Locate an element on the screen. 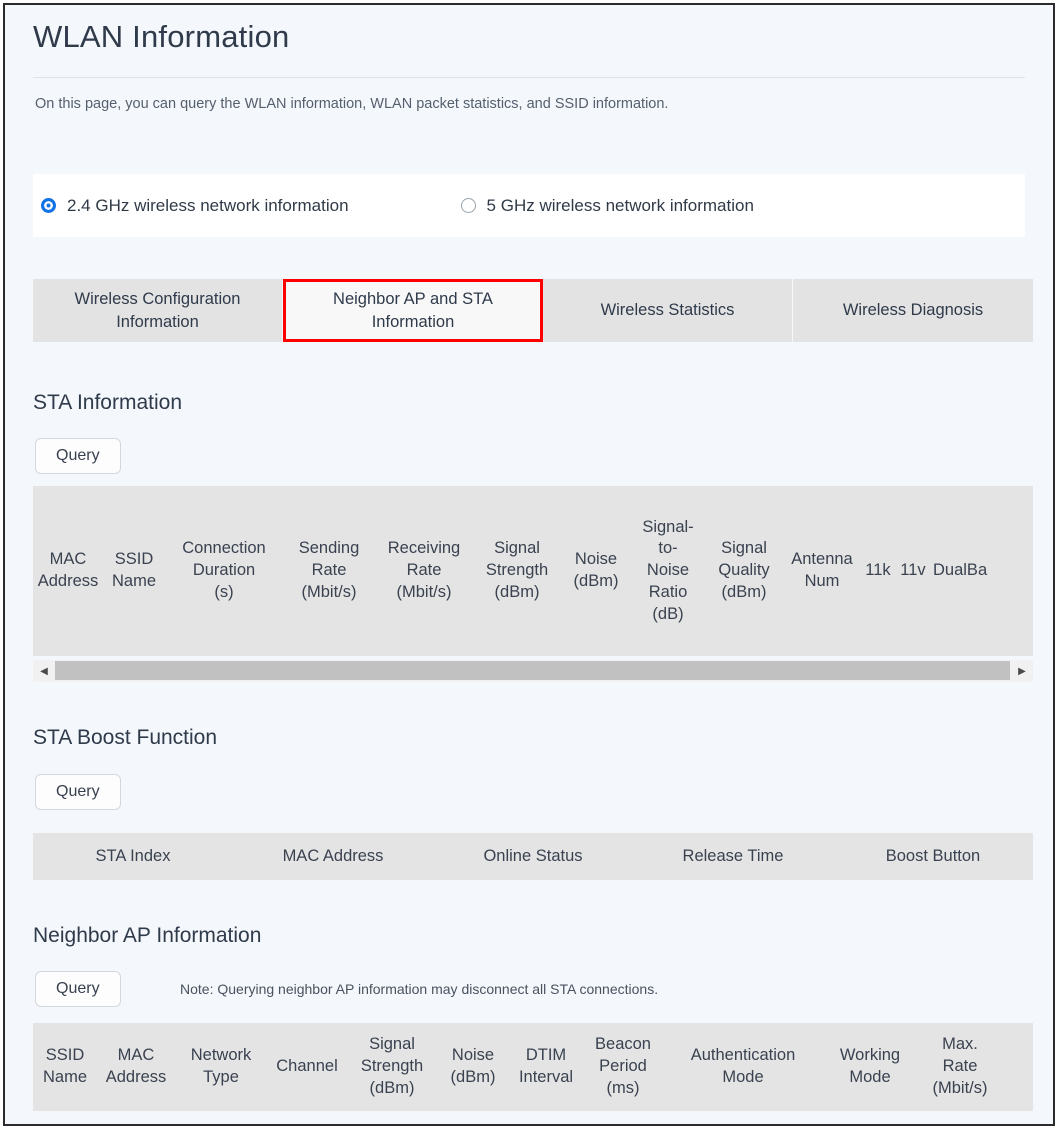  page-title: WLAN Information is located at coordinates (161, 36).